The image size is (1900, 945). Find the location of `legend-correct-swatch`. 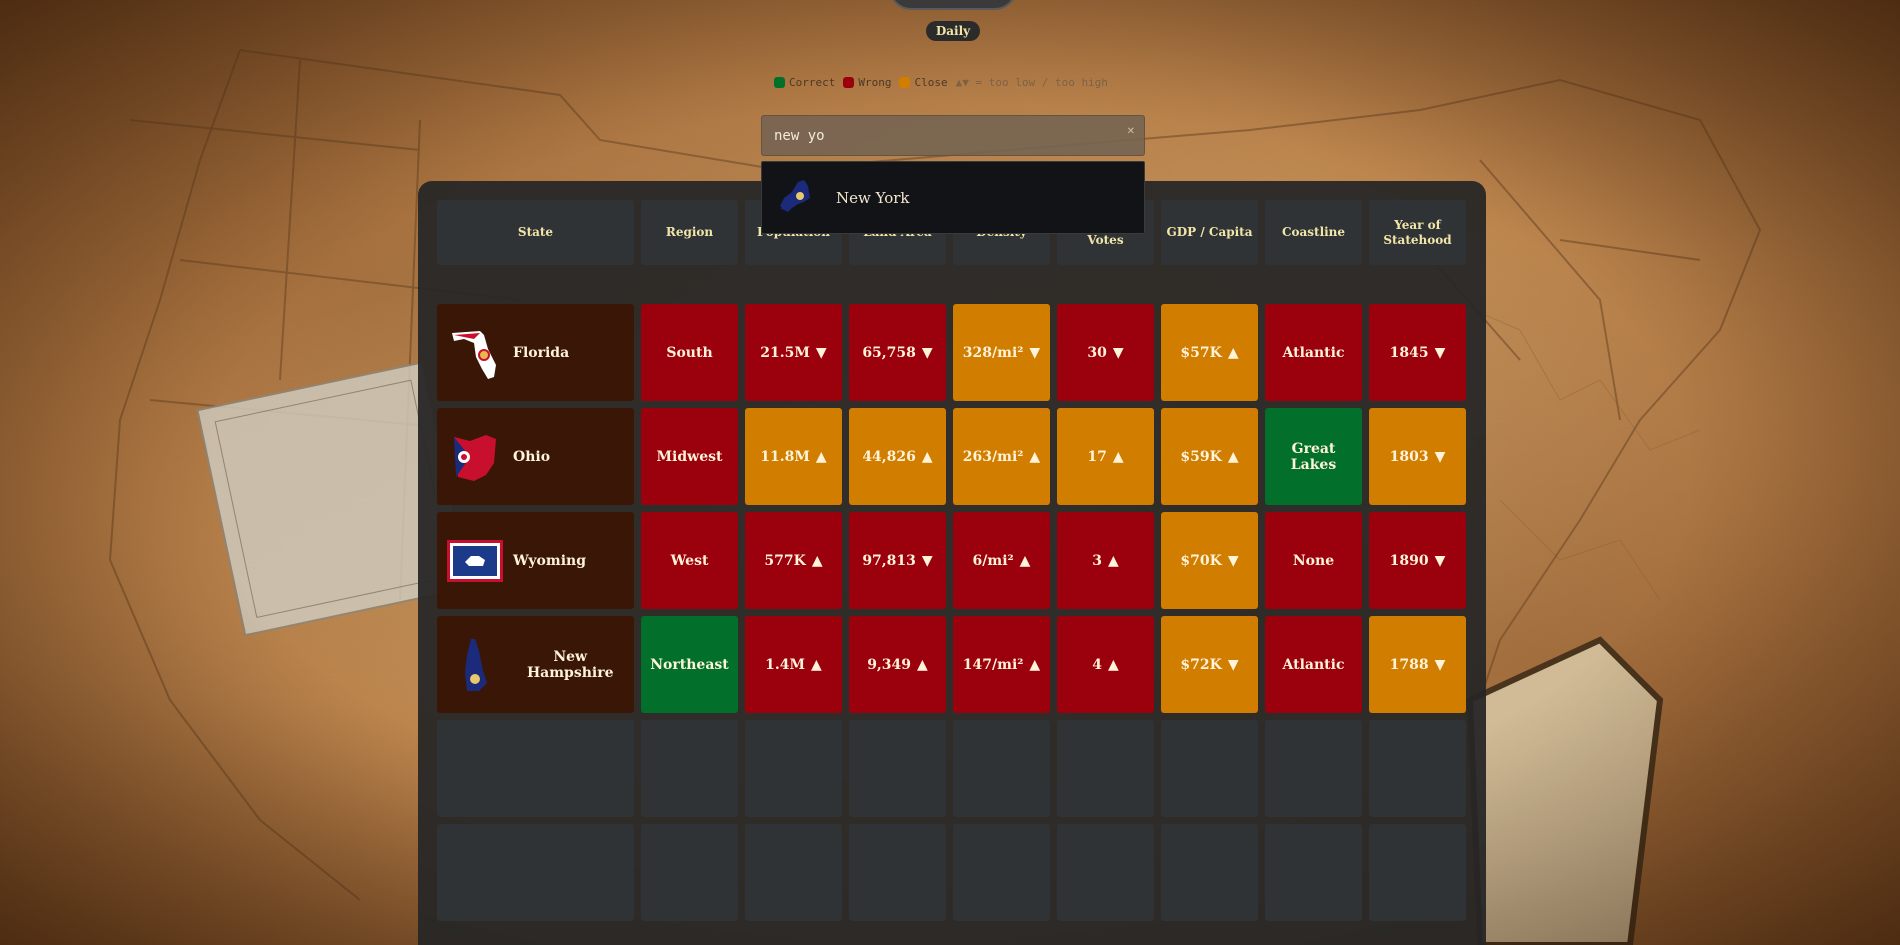

legend-correct-swatch is located at coordinates (779, 82).